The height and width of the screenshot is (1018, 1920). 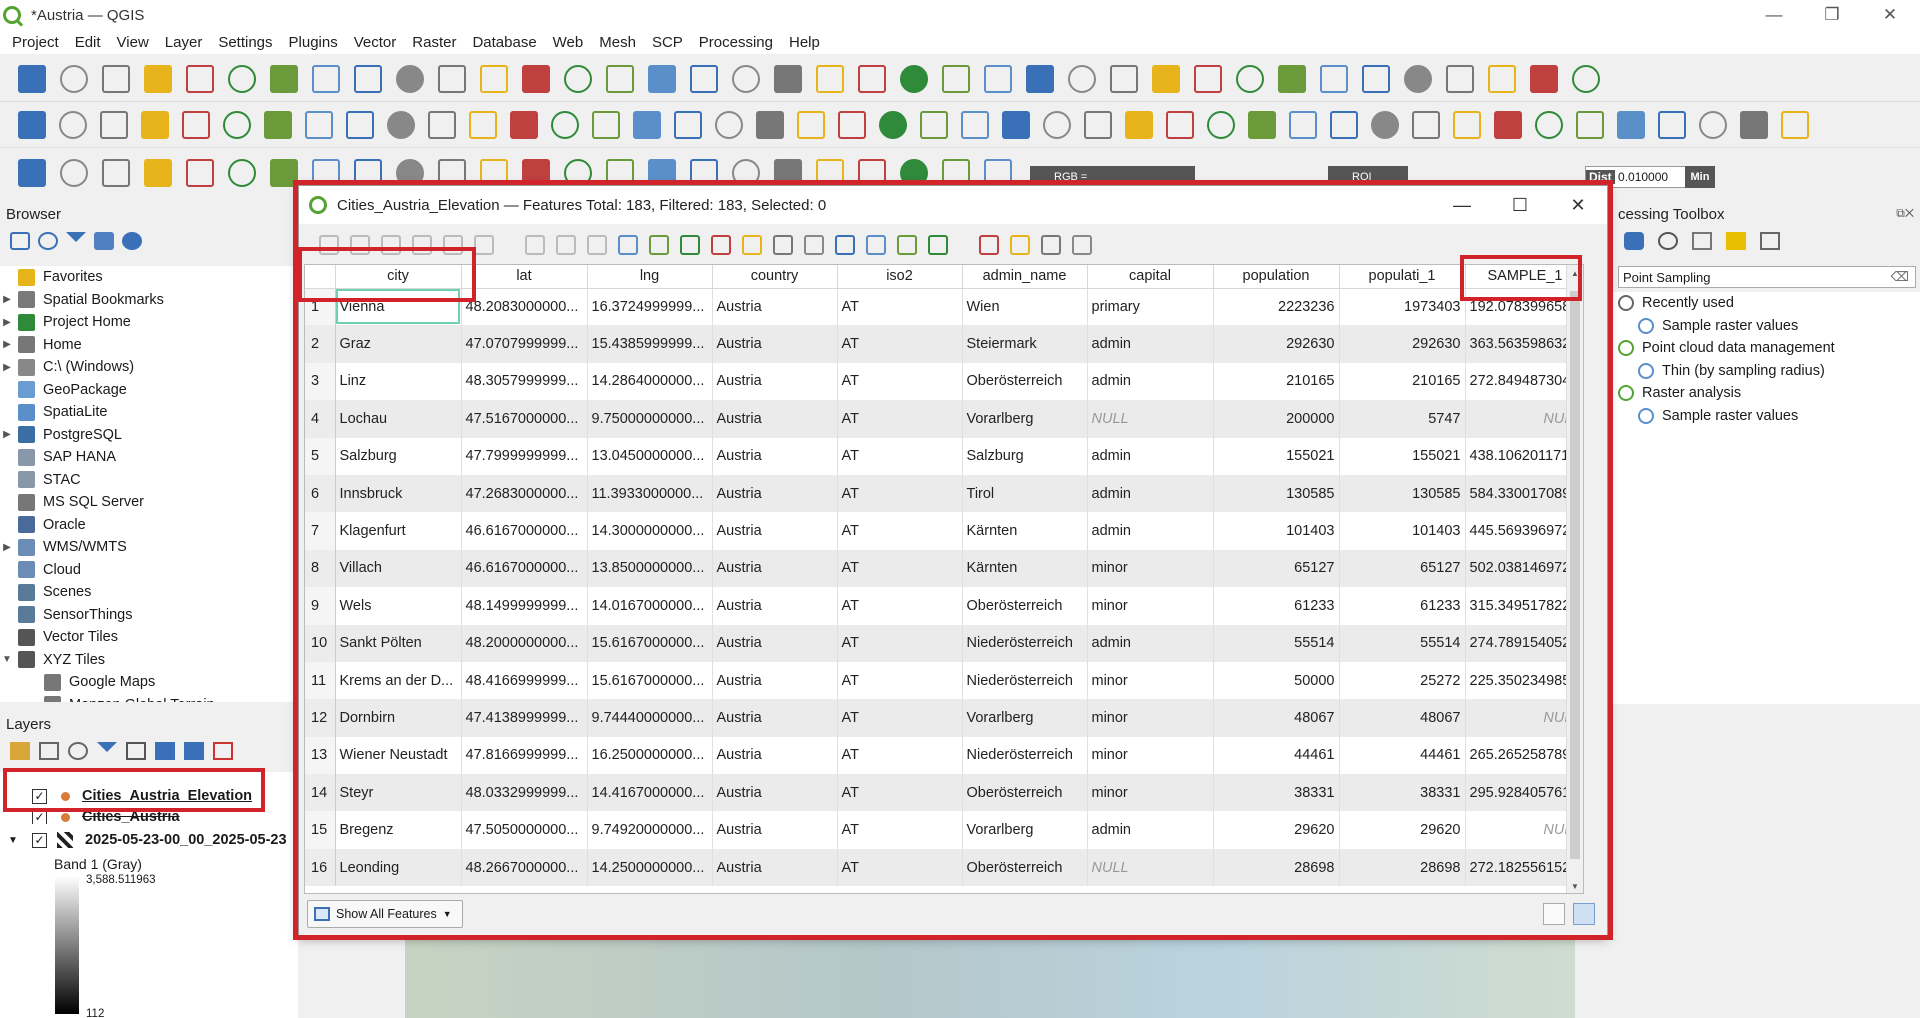 What do you see at coordinates (1765, 393) in the screenshot?
I see `processing-item: Raster analysis` at bounding box center [1765, 393].